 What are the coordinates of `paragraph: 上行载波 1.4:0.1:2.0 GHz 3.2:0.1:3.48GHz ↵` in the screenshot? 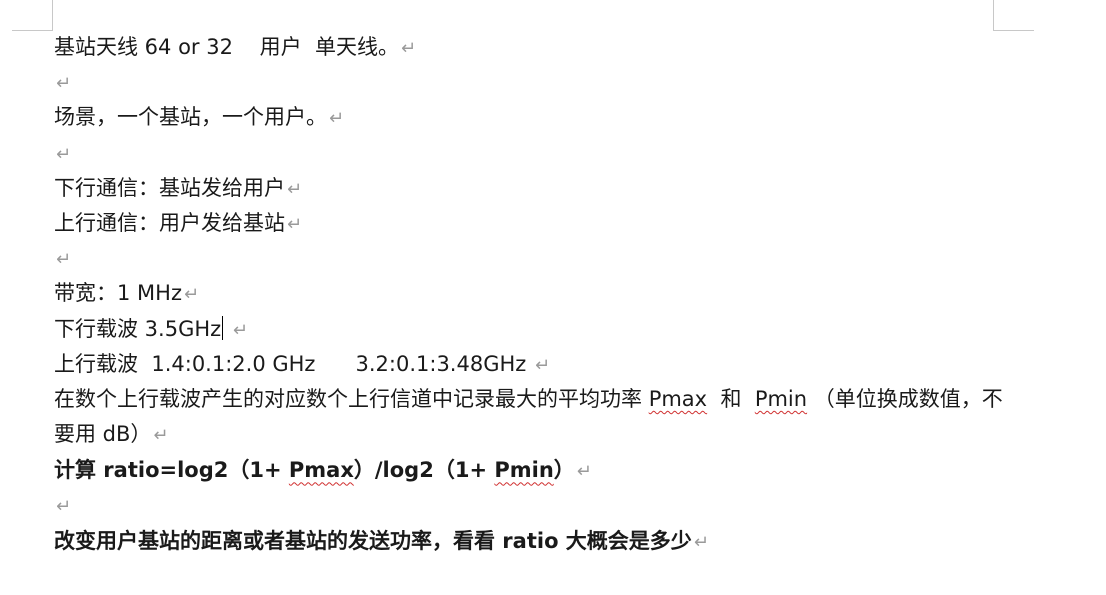 It's located at (534, 364).